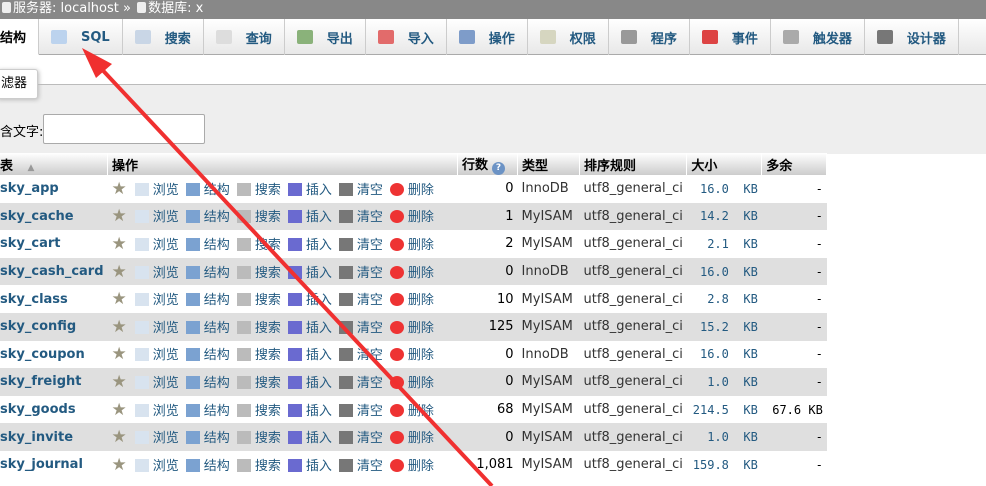 The height and width of the screenshot is (486, 986). Describe the element at coordinates (20, 37) in the screenshot. I see `tab-0: 结构` at that location.